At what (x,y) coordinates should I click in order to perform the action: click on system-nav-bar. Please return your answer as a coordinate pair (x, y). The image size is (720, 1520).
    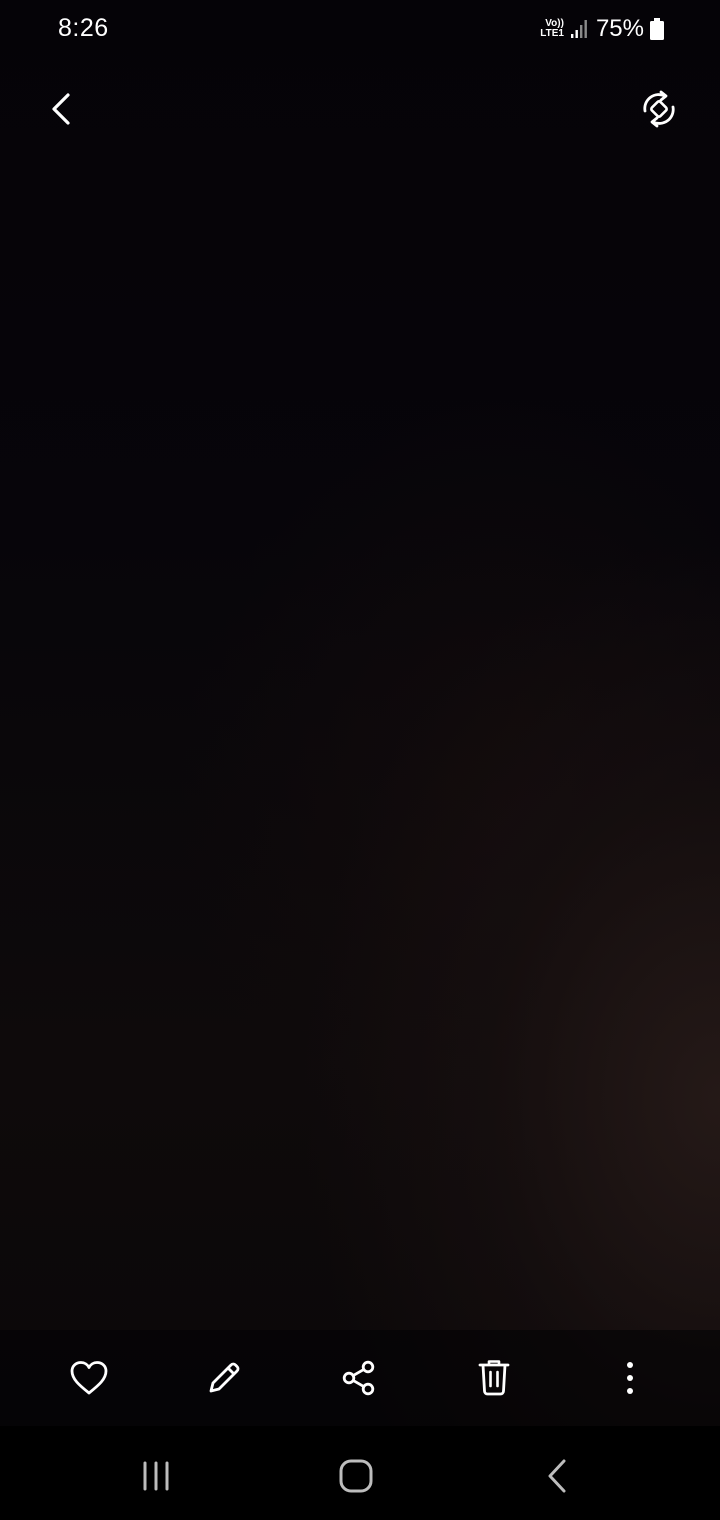
    Looking at the image, I should click on (360, 1473).